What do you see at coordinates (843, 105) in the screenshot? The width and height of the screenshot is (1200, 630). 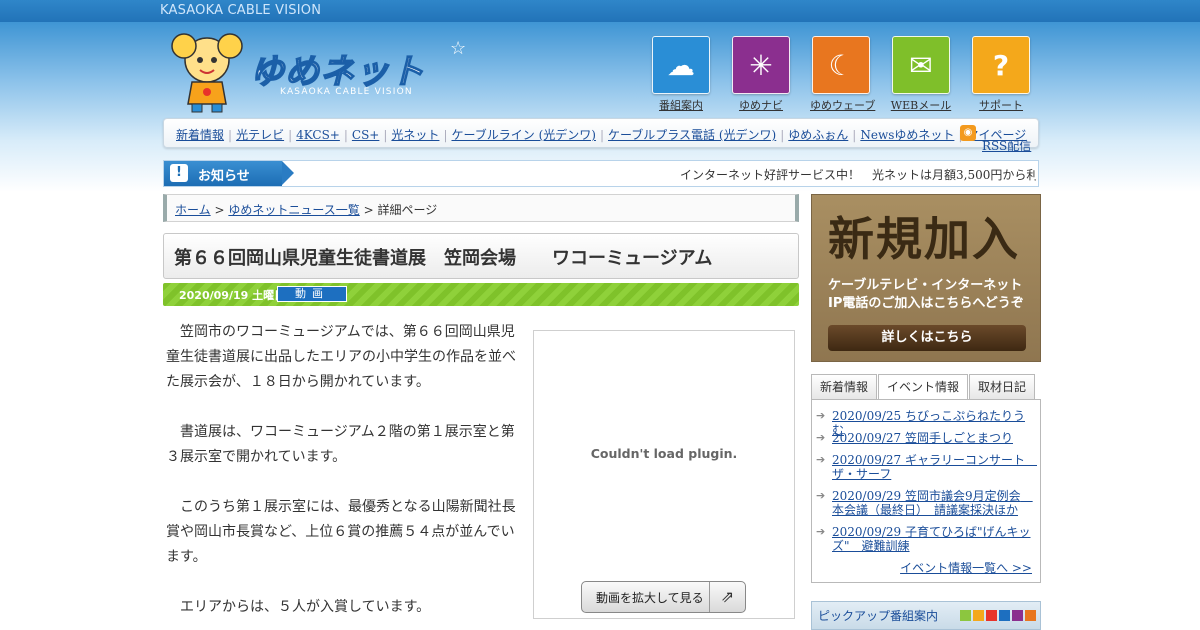 I see `nav-label: ゆめウェーブ` at bounding box center [843, 105].